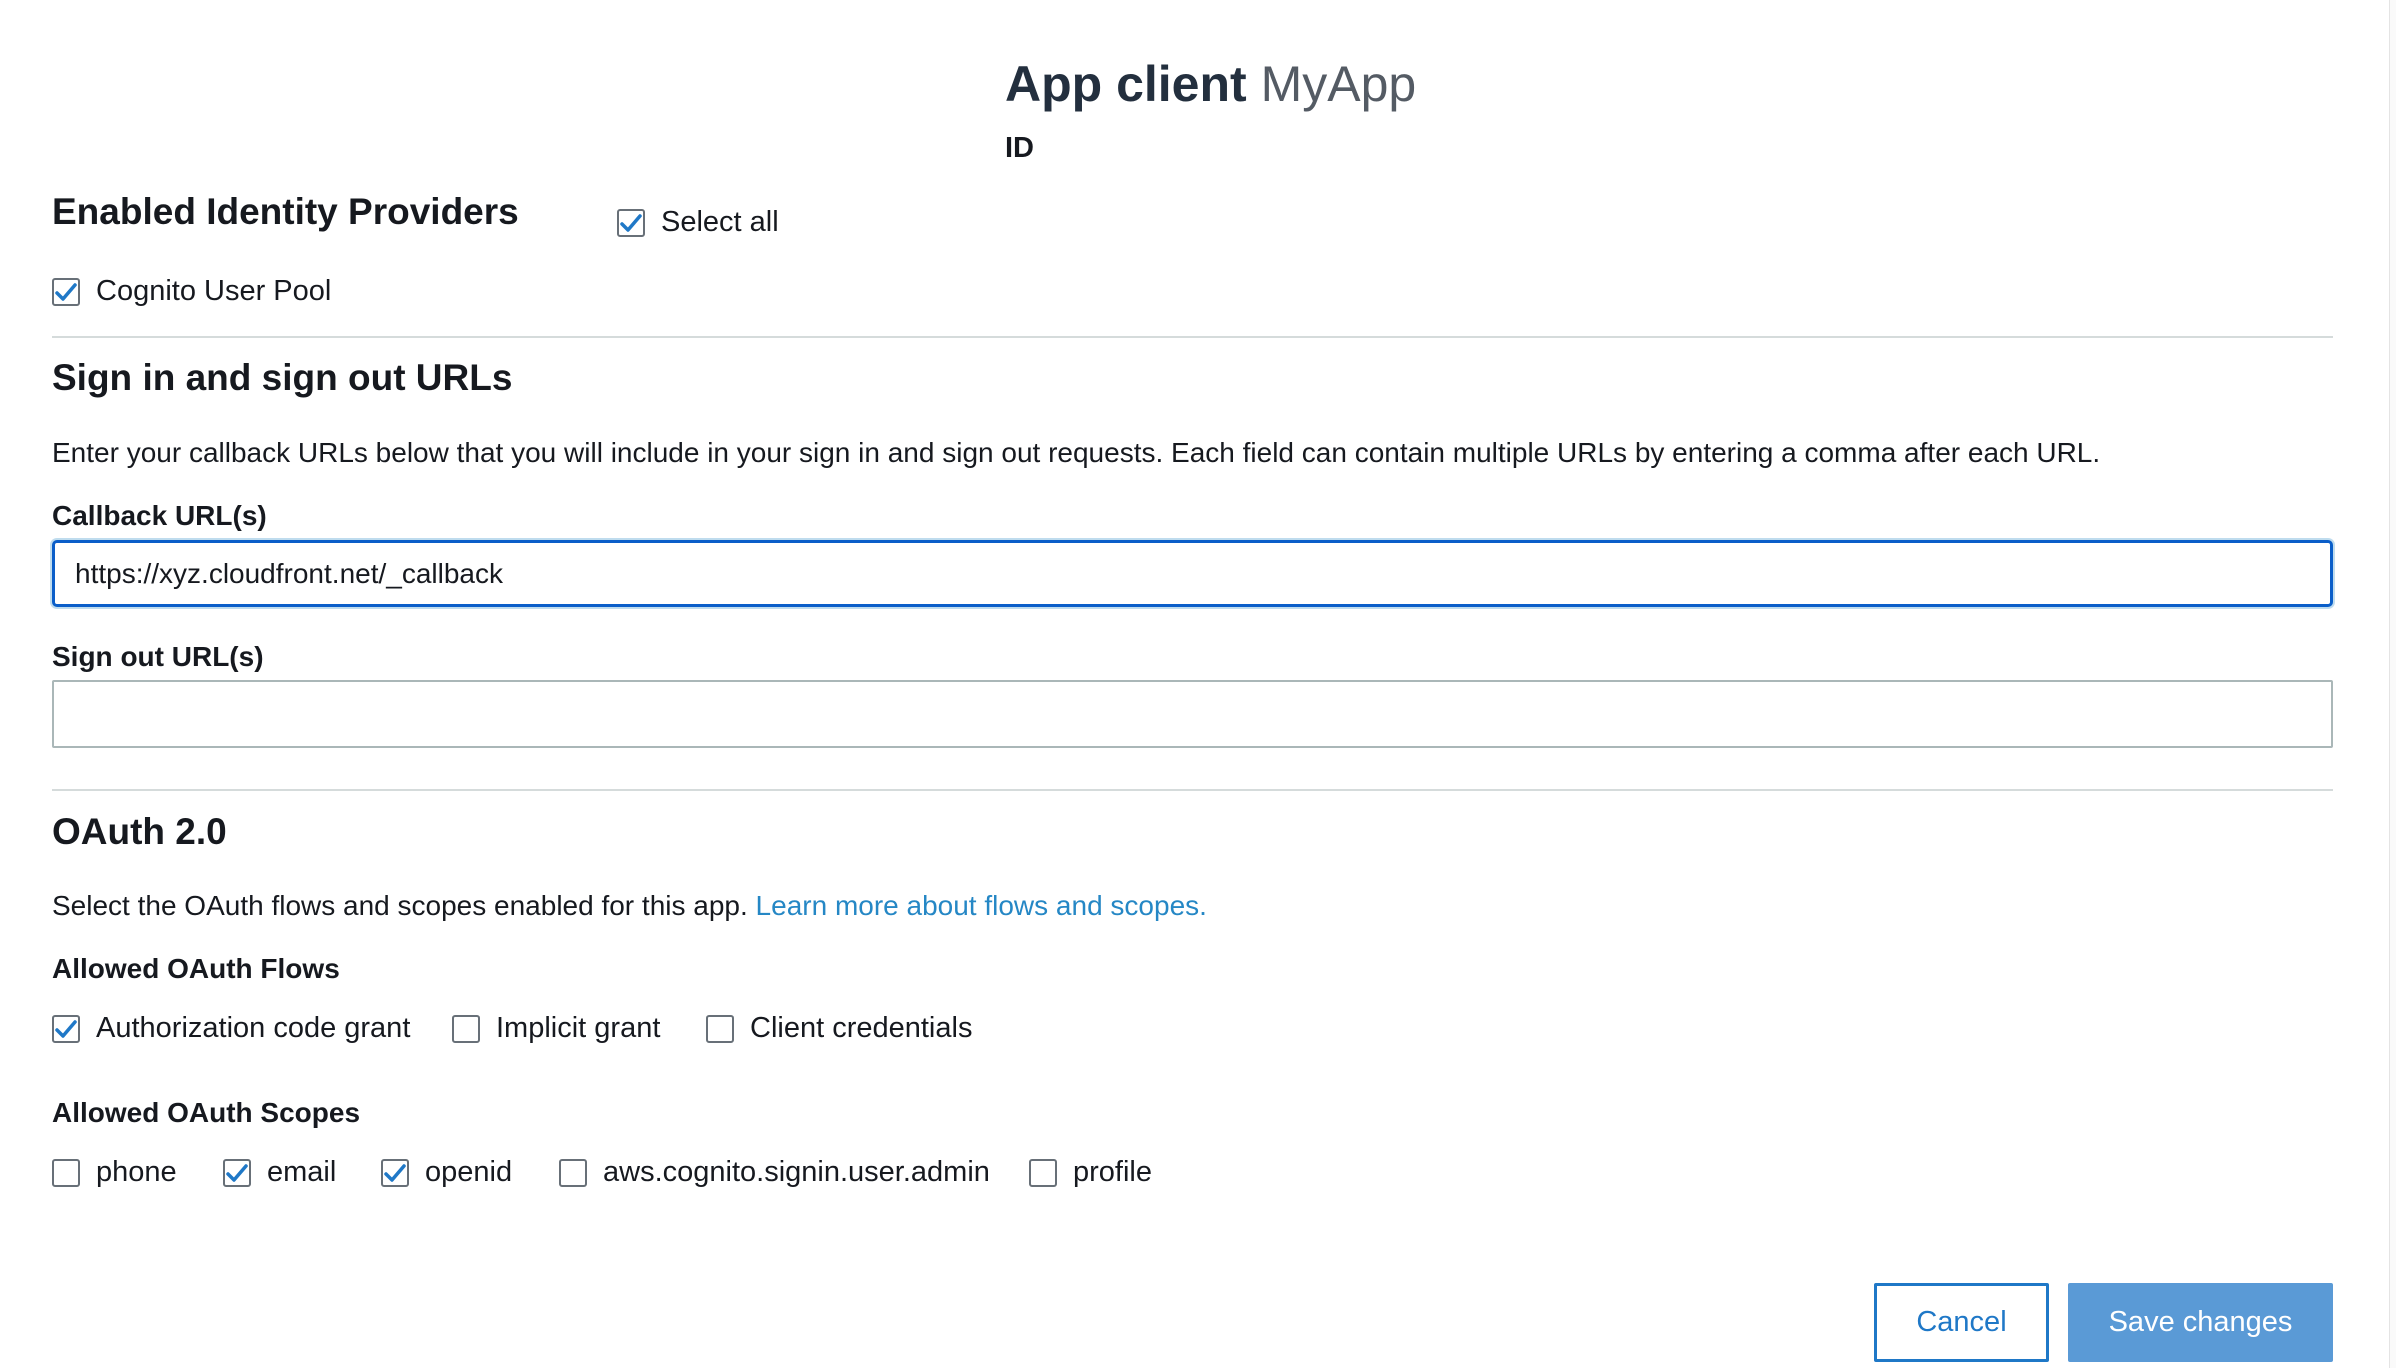 This screenshot has height=1368, width=2396. I want to click on flow-label: Authorization code grant, so click(253, 1028).